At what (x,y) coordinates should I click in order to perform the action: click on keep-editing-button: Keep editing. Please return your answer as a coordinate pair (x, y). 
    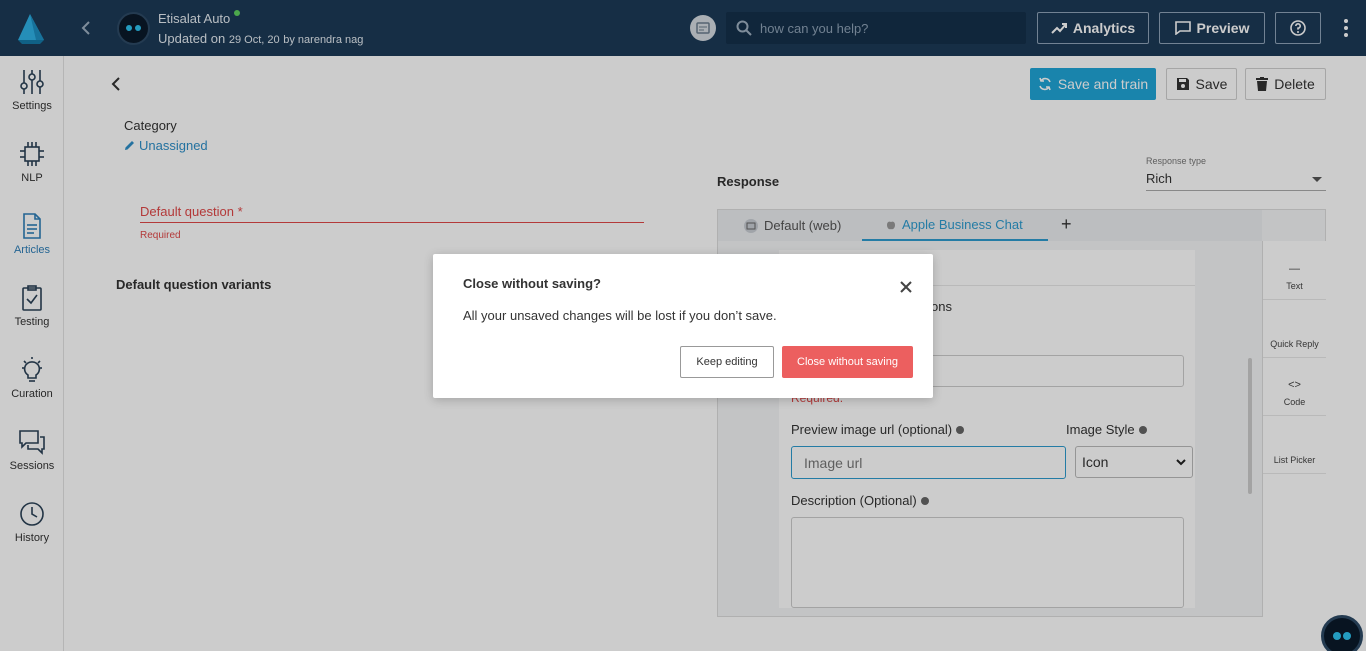
    Looking at the image, I should click on (727, 362).